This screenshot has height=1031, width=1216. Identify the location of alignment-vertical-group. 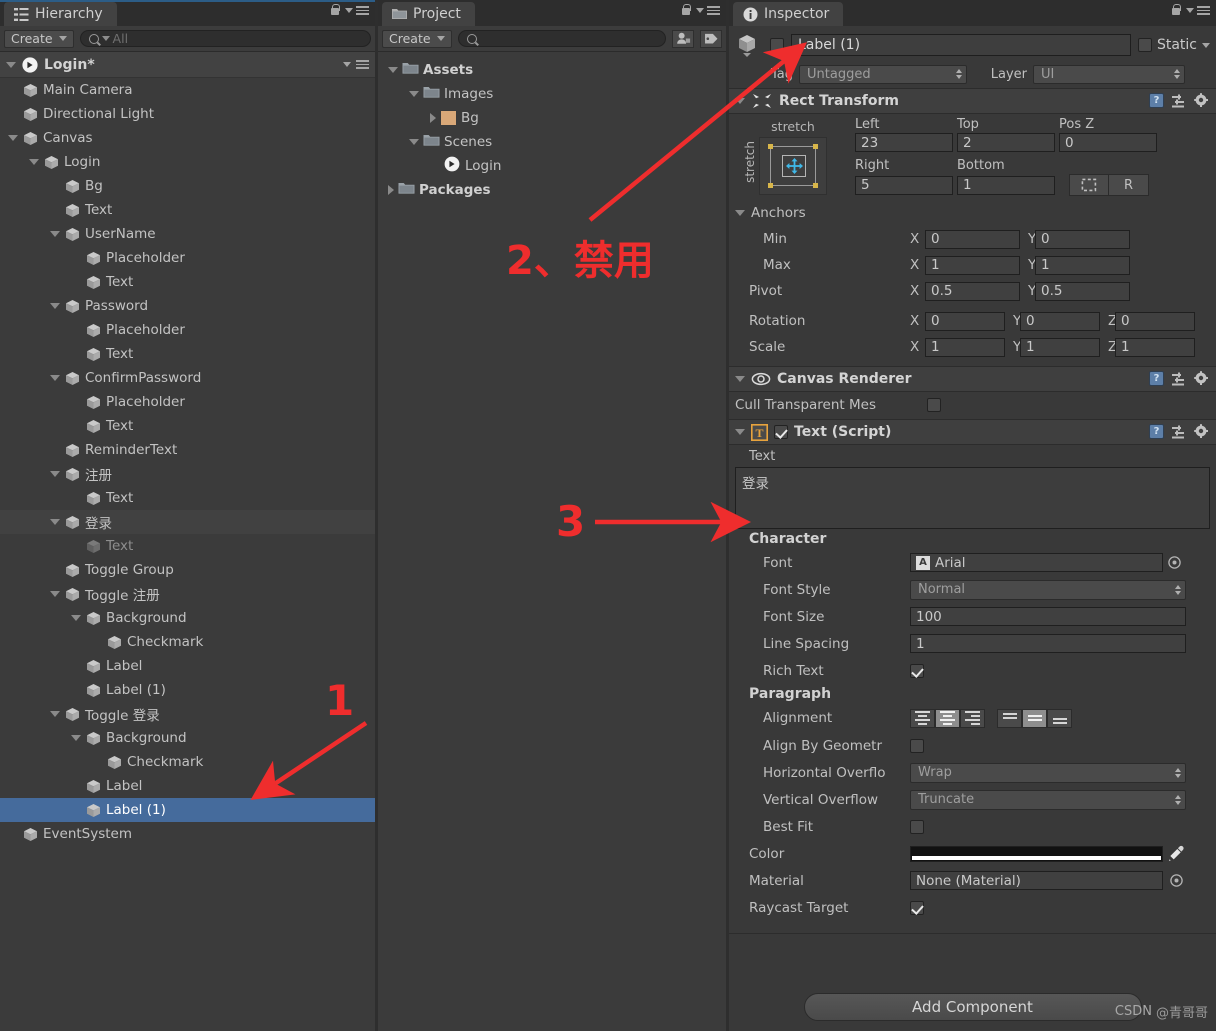
(1034, 718).